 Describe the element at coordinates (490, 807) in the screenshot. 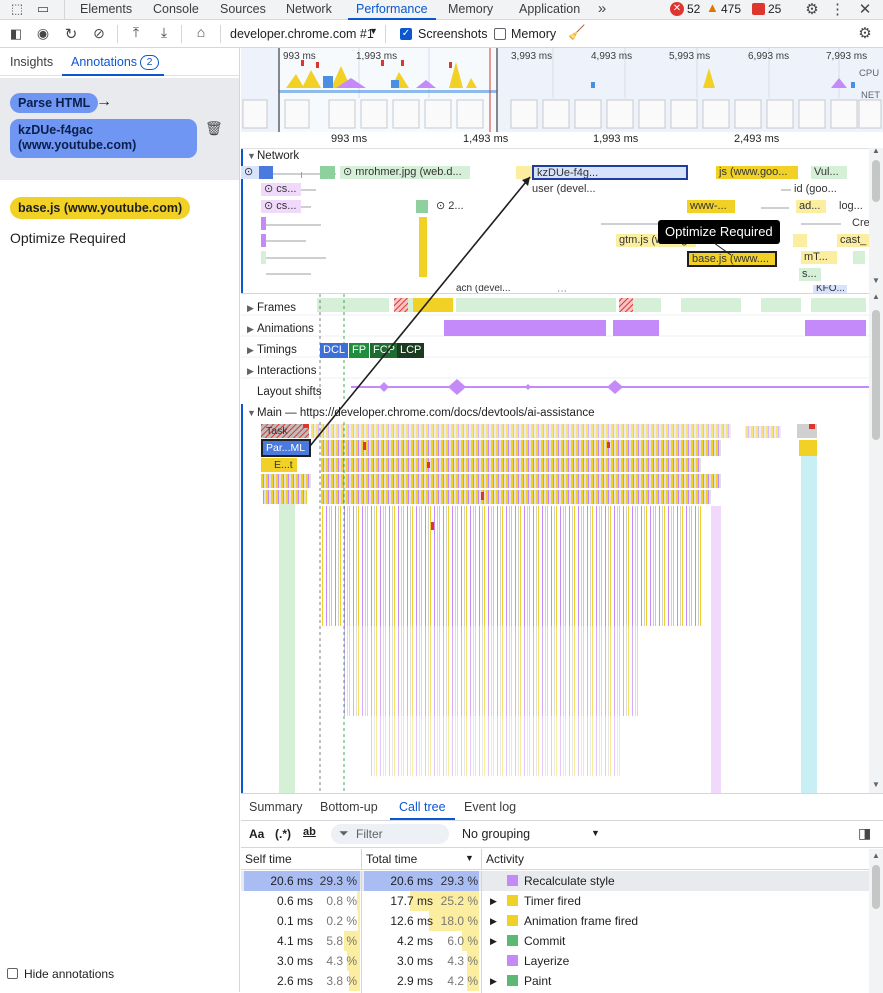

I see `tab-event-log: Event log` at that location.